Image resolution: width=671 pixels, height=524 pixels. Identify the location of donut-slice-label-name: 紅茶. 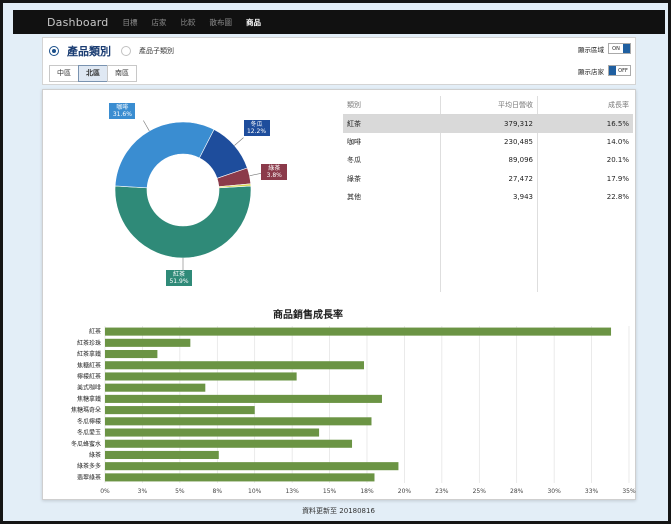
(178, 274).